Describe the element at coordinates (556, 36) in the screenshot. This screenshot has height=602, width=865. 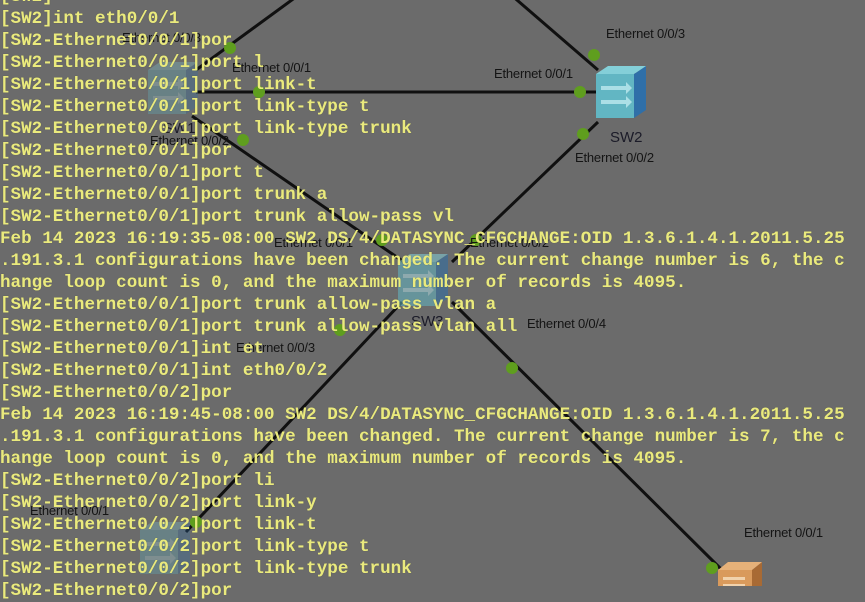
I see `link-sw2-up` at that location.